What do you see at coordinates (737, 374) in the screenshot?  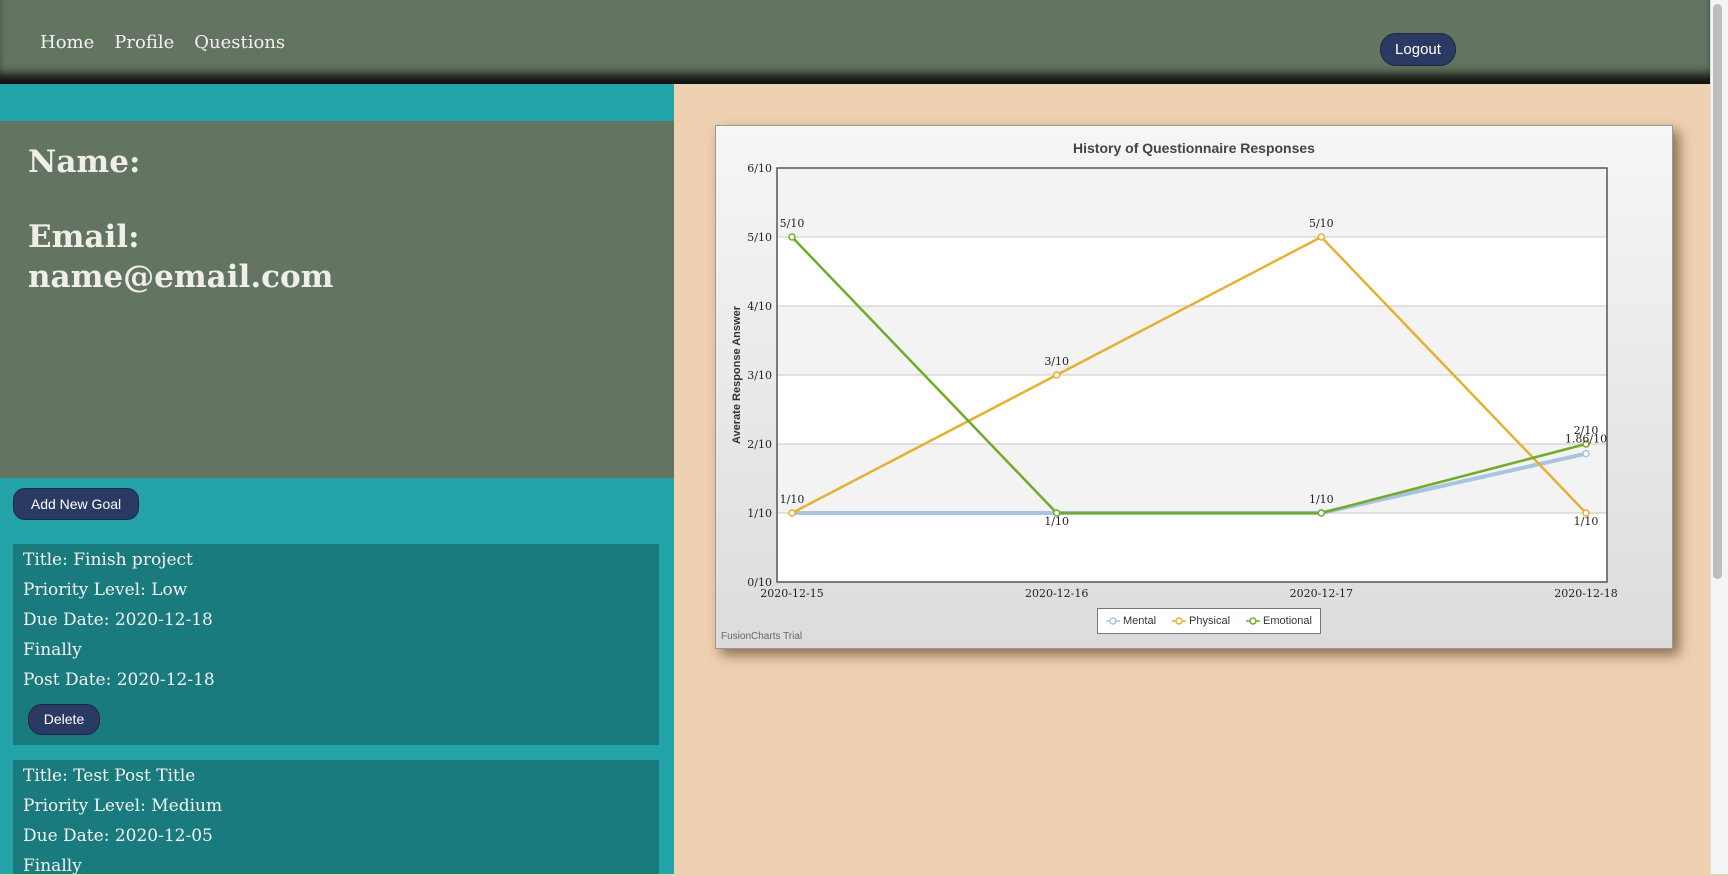 I see `y-axis-label: Averate Response Answer` at bounding box center [737, 374].